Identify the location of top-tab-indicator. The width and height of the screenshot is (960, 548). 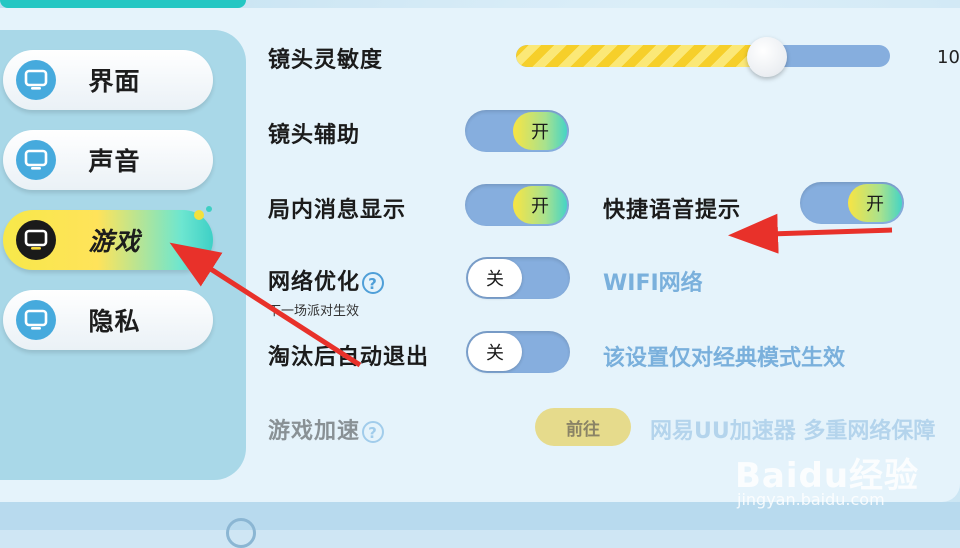
(123, 4).